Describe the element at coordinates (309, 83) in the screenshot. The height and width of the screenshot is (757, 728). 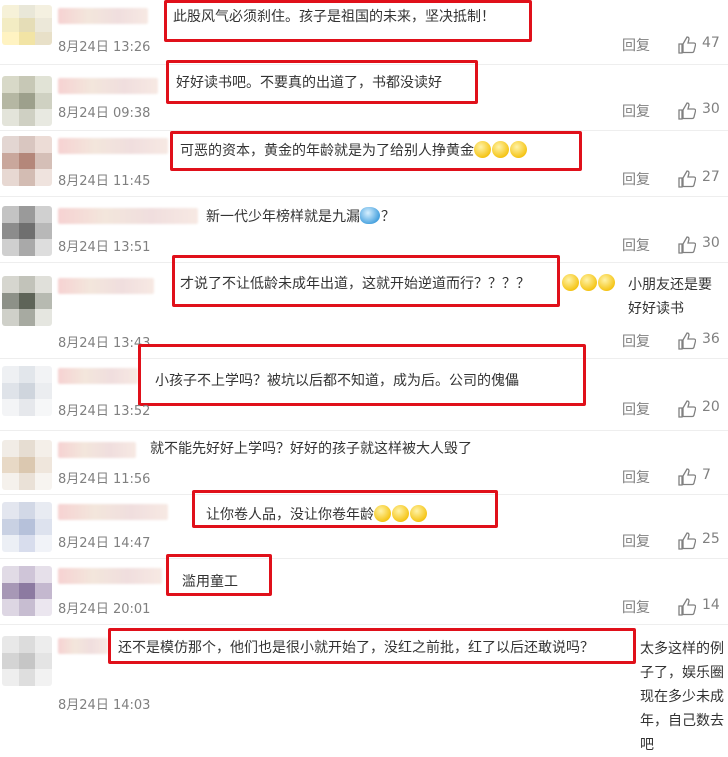
I see `comment-text: 好好读书吧。不要真的出道了，书都没读好` at that location.